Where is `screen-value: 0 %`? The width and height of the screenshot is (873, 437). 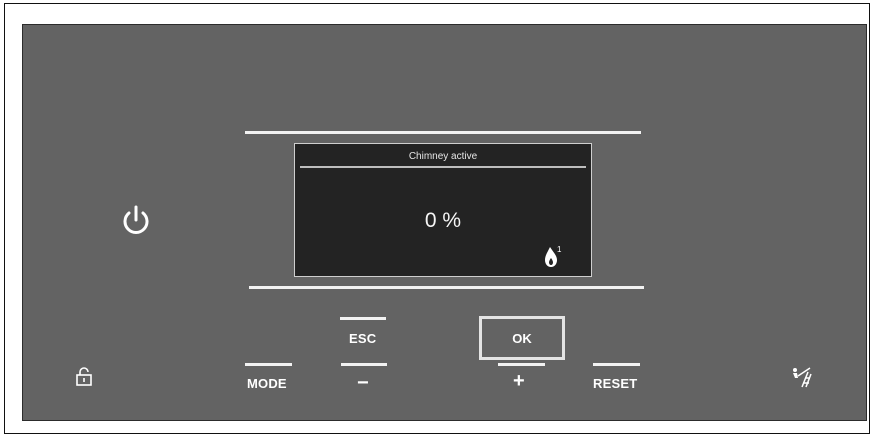 screen-value: 0 % is located at coordinates (443, 220).